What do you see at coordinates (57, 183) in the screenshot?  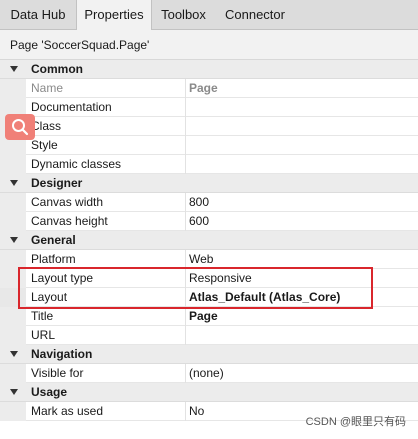 I see `category-label: Designer` at bounding box center [57, 183].